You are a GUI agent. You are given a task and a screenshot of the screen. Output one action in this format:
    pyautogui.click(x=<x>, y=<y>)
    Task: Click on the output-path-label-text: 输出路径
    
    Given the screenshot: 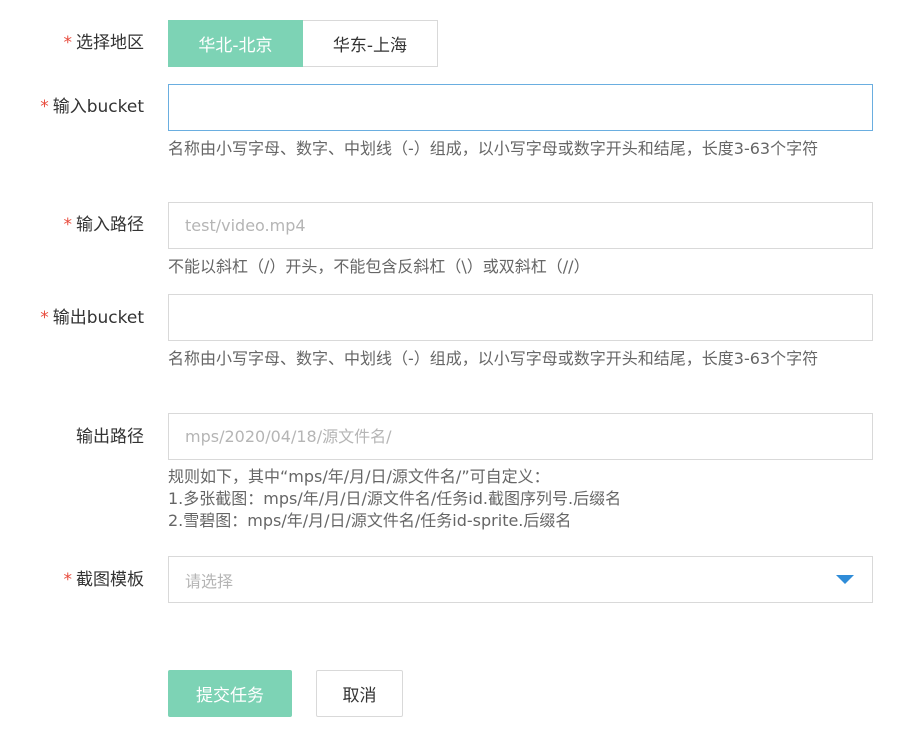 What is the action you would take?
    pyautogui.click(x=110, y=437)
    